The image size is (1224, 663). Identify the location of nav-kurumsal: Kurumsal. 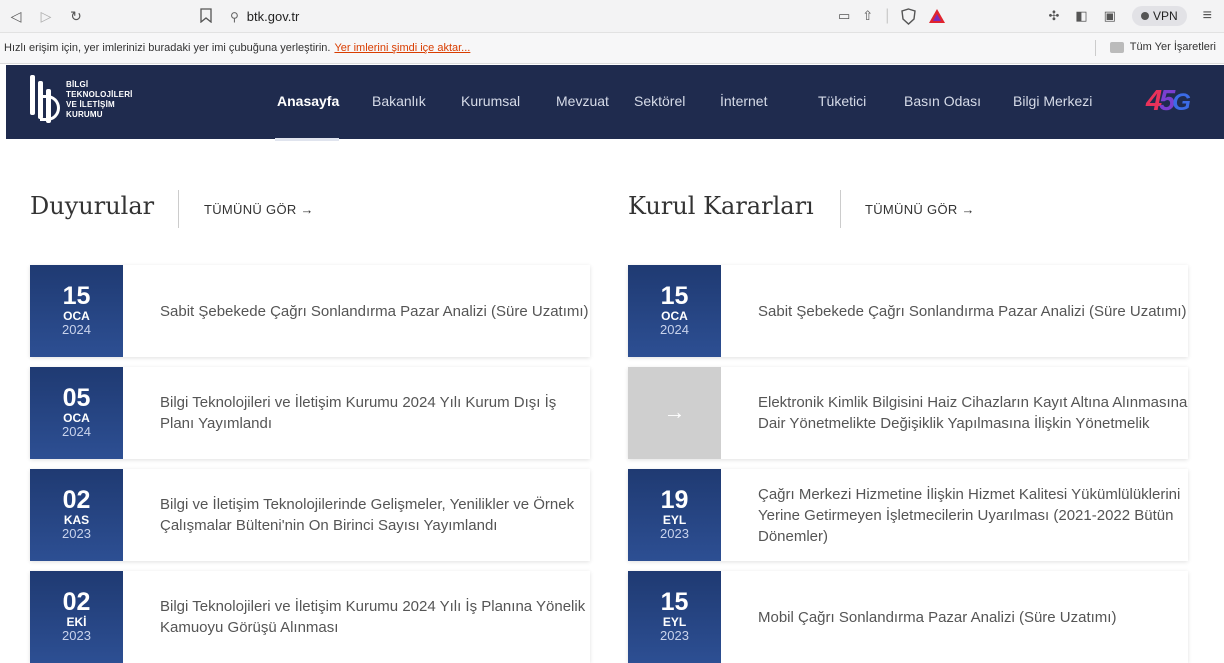
(490, 101).